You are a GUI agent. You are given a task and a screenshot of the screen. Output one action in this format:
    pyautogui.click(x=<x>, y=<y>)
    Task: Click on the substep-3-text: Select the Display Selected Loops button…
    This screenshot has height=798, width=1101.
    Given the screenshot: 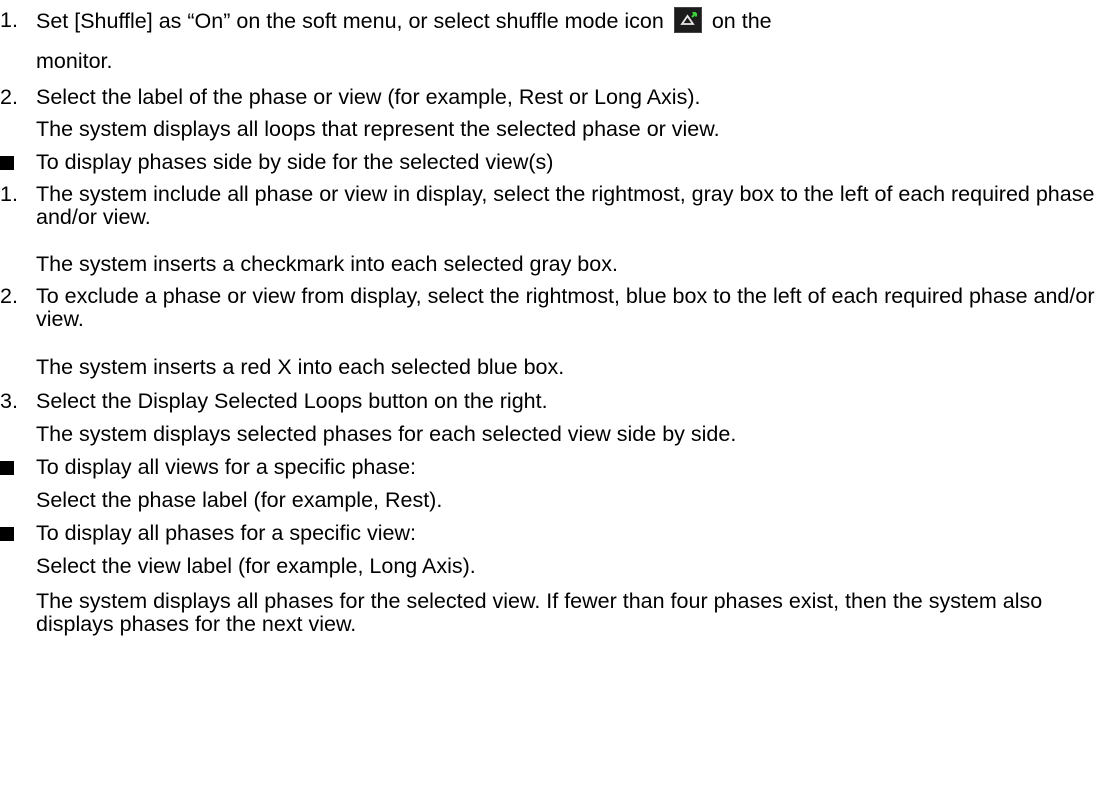 What is the action you would take?
    pyautogui.click(x=292, y=401)
    